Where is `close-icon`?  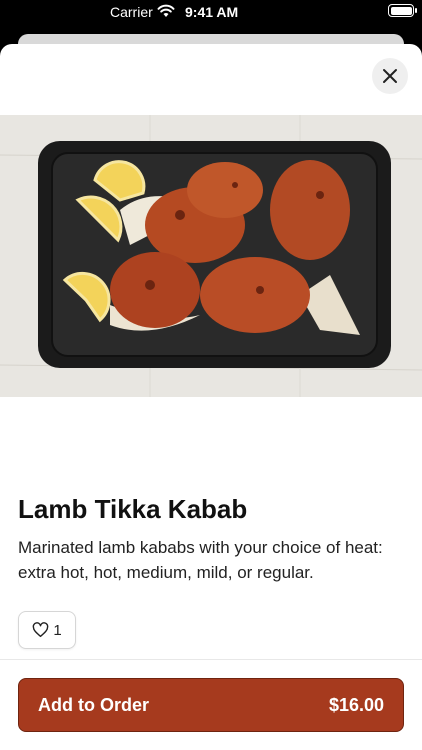 close-icon is located at coordinates (390, 76).